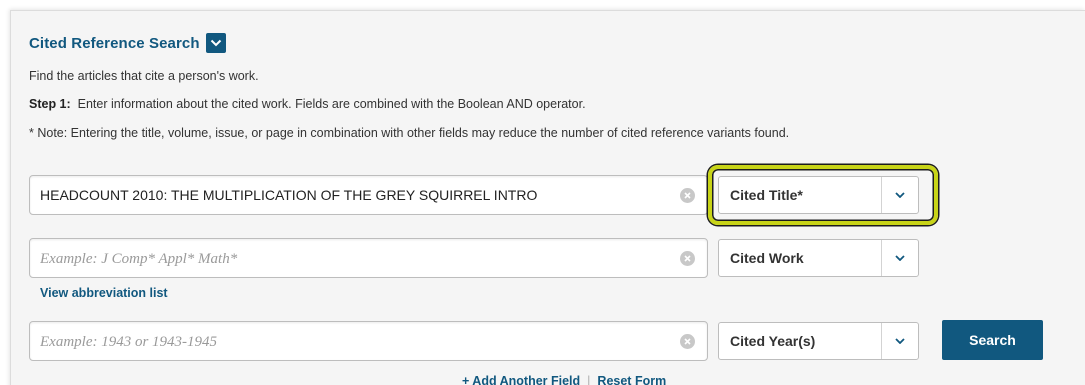 The width and height of the screenshot is (1085, 385). Describe the element at coordinates (818, 258) in the screenshot. I see `field-type-select-cited-work: Cited Work` at that location.